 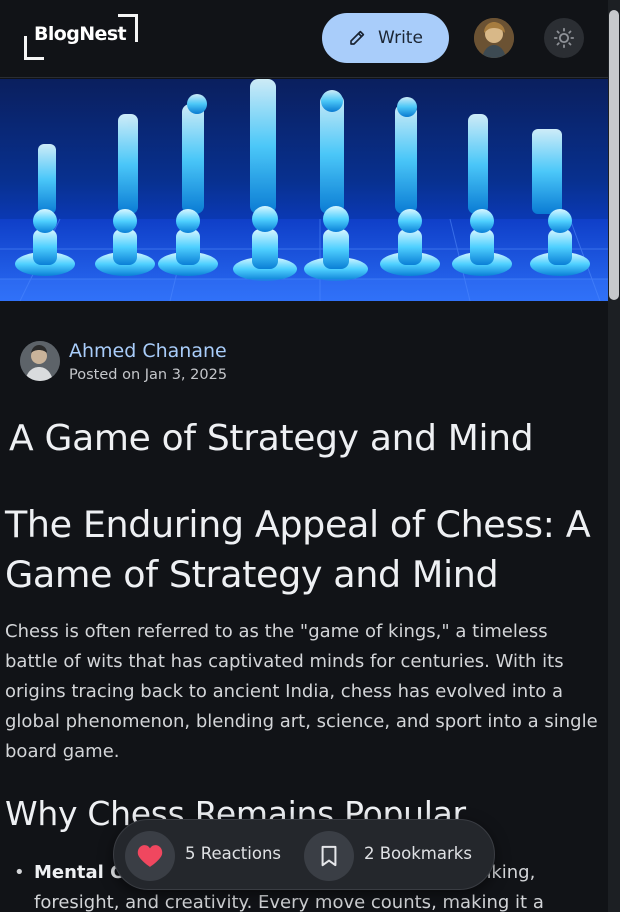 What do you see at coordinates (400, 38) in the screenshot?
I see `write-button-label: Write` at bounding box center [400, 38].